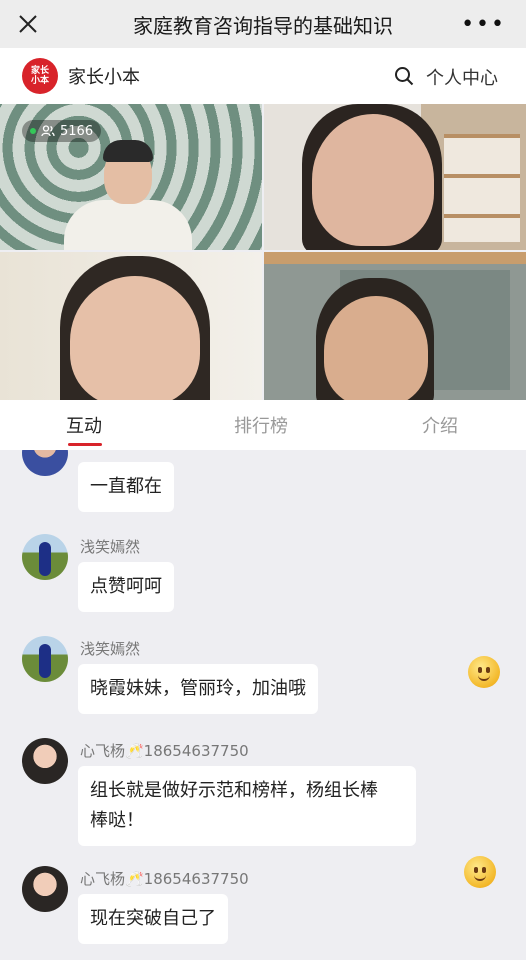 Image resolution: width=526 pixels, height=960 pixels. What do you see at coordinates (483, 24) in the screenshot?
I see `more-options-icon: •••` at bounding box center [483, 24].